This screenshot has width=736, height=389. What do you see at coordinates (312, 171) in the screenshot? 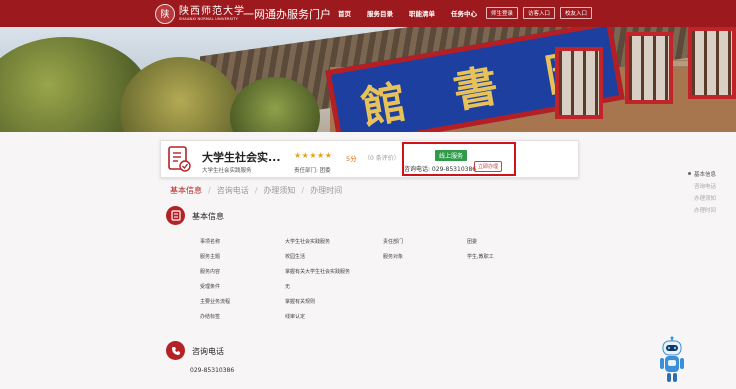
I see `responsible-dept: 责任部门: 团委` at bounding box center [312, 171].